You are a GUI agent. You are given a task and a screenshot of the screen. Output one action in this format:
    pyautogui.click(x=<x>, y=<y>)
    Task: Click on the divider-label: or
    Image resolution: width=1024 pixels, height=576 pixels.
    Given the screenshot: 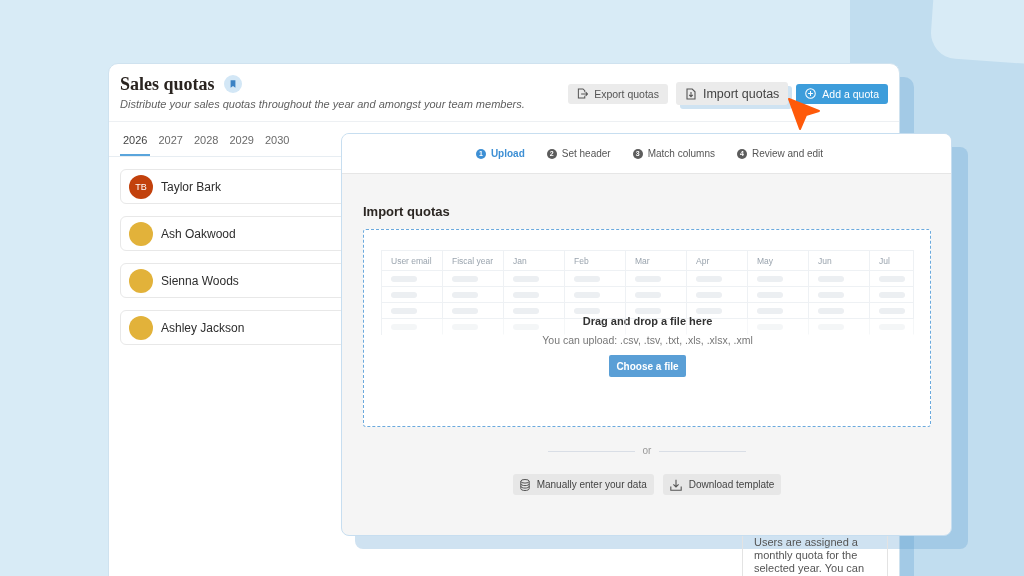 What is the action you would take?
    pyautogui.click(x=647, y=451)
    